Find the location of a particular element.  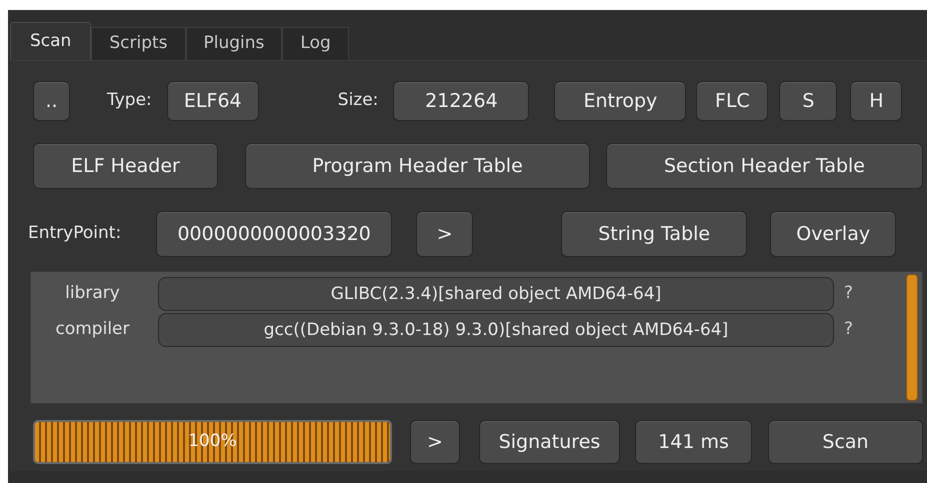

header-button: ELF Header is located at coordinates (125, 166).